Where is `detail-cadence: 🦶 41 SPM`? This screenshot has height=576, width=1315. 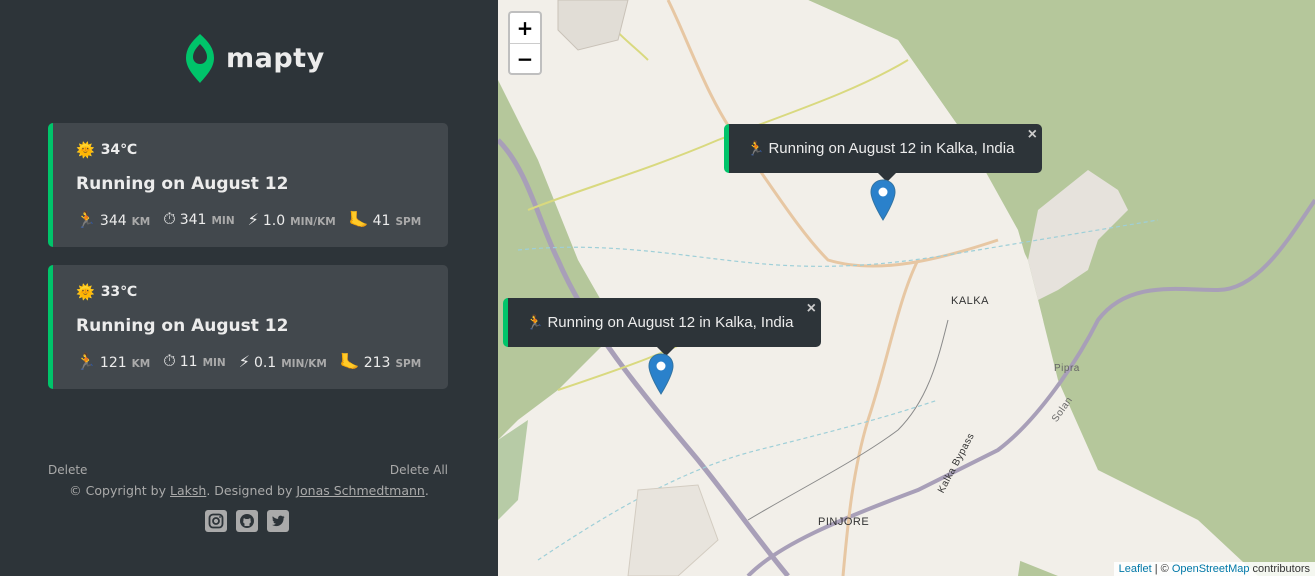 detail-cadence: 🦶 41 SPM is located at coordinates (385, 219).